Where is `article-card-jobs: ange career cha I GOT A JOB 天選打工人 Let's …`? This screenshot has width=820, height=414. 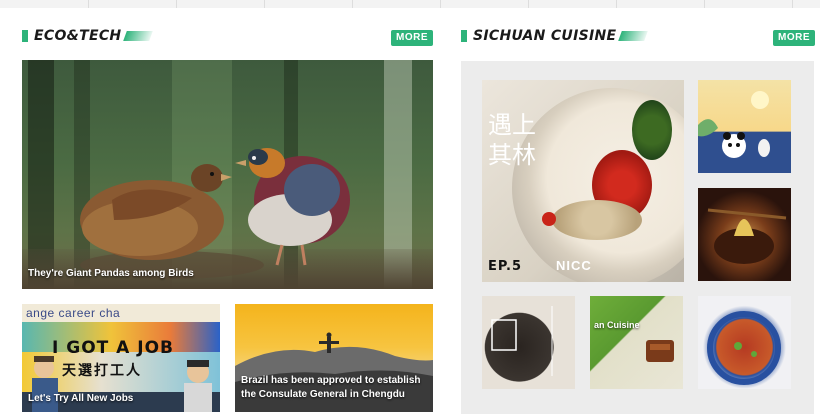 article-card-jobs: ange career cha I GOT A JOB 天選打工人 Let's … is located at coordinates (121, 358).